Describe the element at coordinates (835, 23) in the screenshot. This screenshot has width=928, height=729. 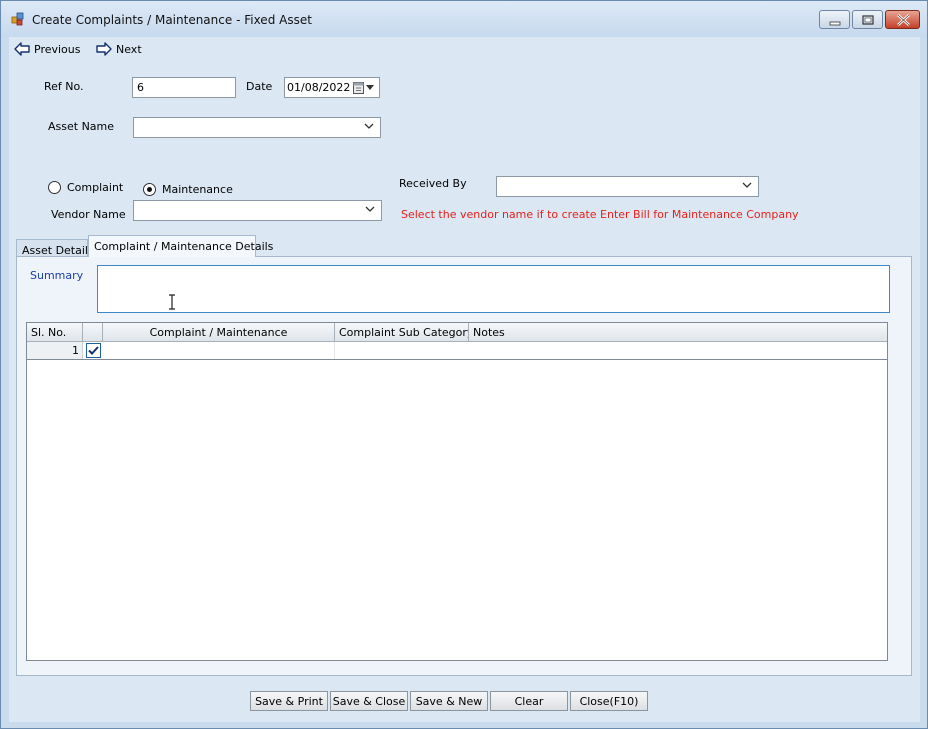
I see `minimize-icon` at that location.